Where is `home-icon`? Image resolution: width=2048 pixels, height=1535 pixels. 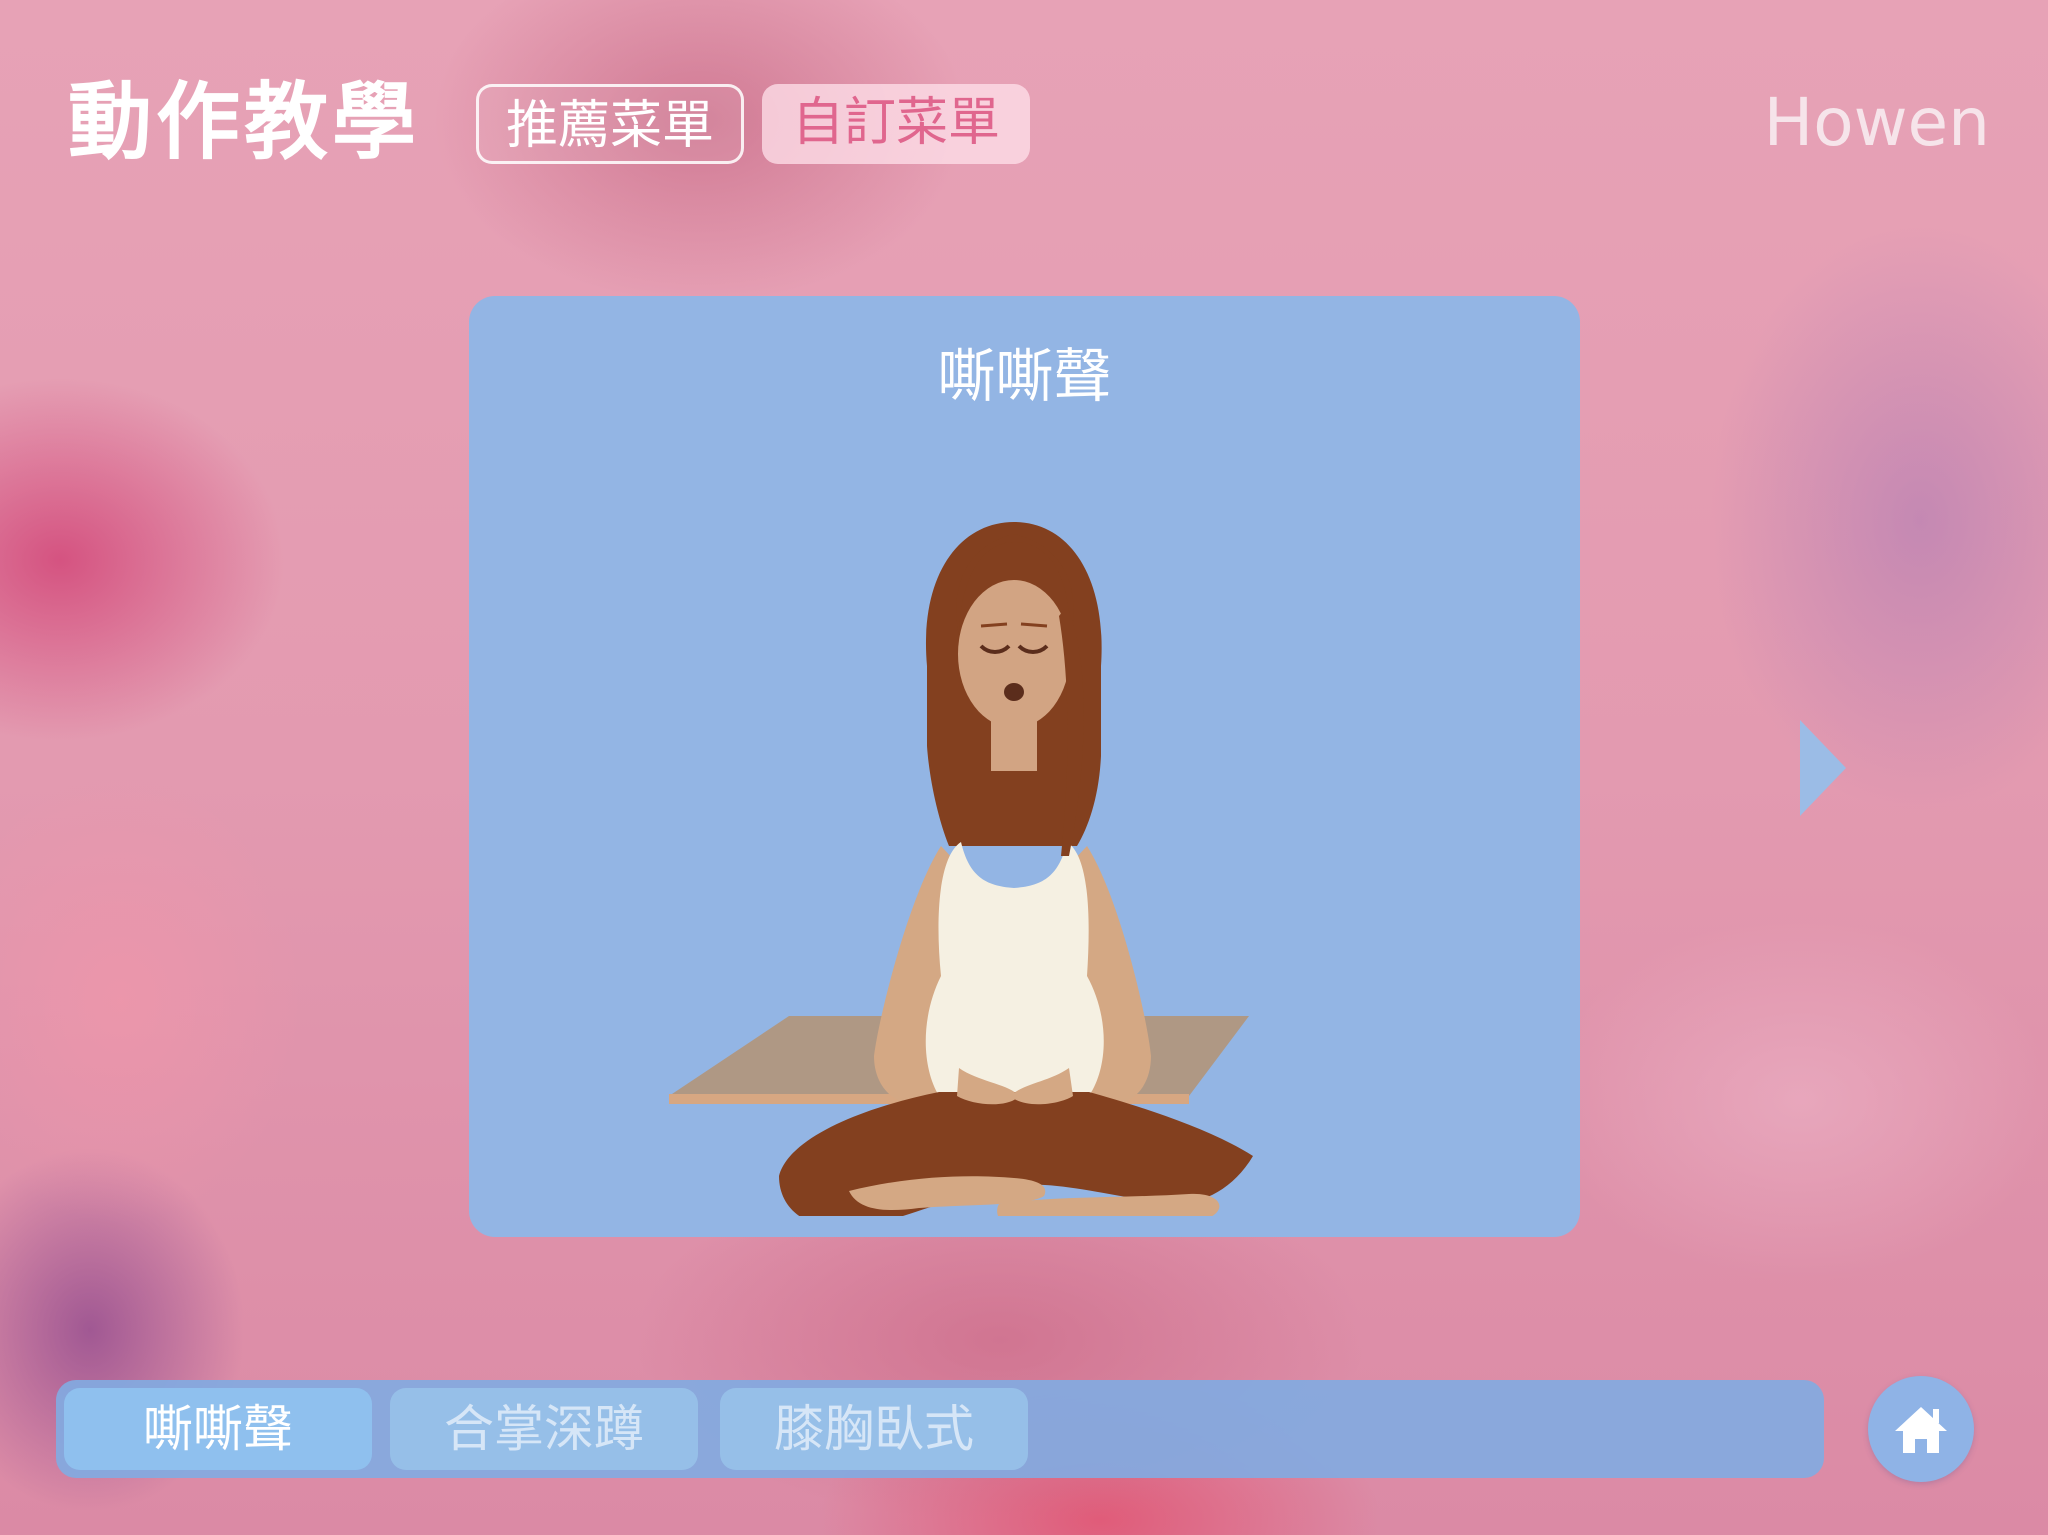
home-icon is located at coordinates (1921, 1430).